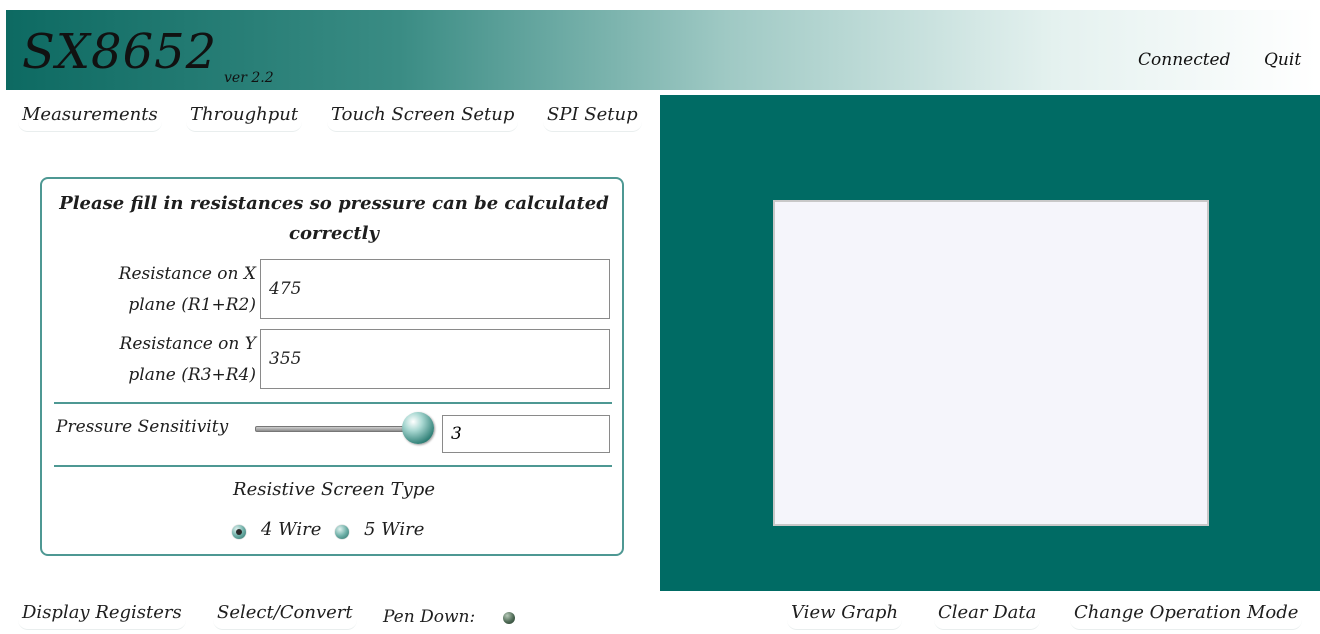 This screenshot has width=1320, height=634. I want to click on quit-button: Quit, so click(1282, 60).